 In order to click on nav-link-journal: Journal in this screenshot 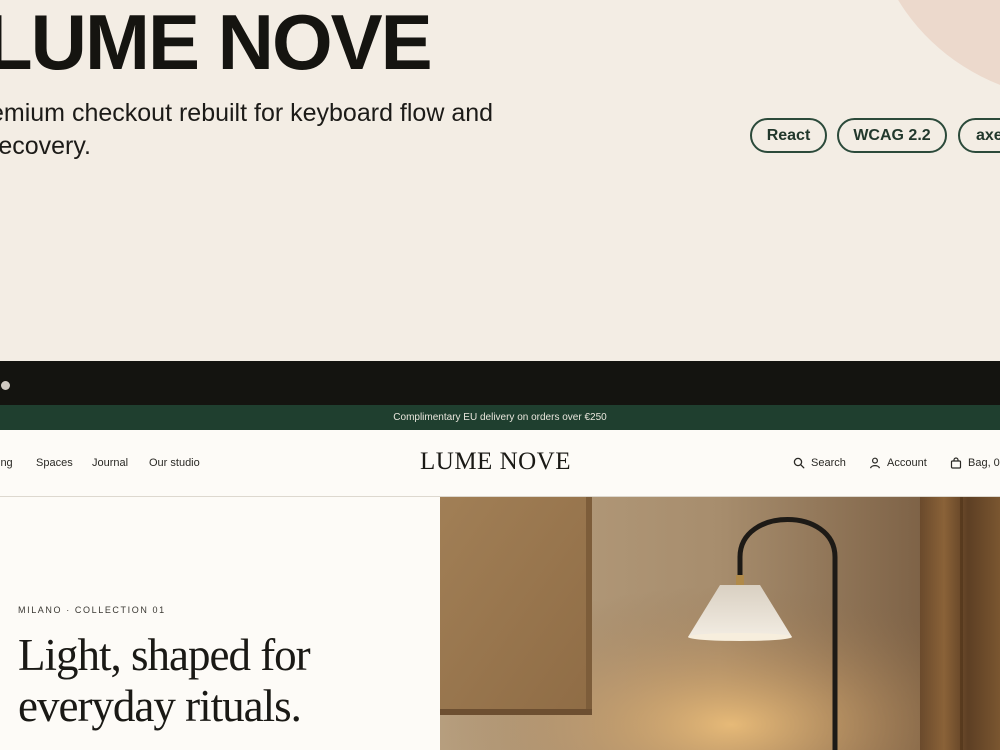, I will do `click(110, 463)`.